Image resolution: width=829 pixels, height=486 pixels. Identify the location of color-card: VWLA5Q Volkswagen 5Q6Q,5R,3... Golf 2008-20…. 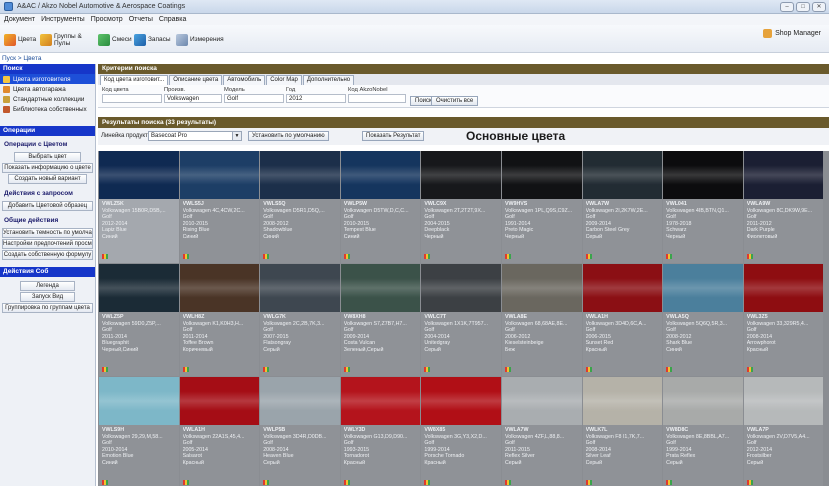
(703, 320).